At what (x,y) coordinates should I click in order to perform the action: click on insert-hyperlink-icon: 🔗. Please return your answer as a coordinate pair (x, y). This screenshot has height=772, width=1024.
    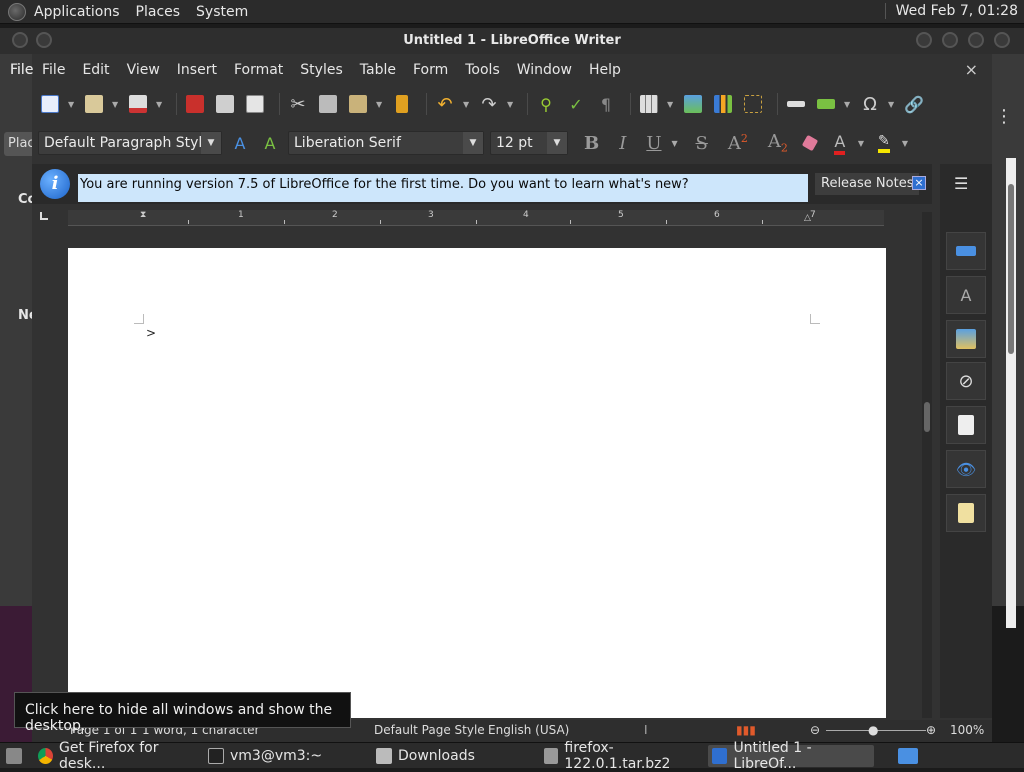
    Looking at the image, I should click on (914, 104).